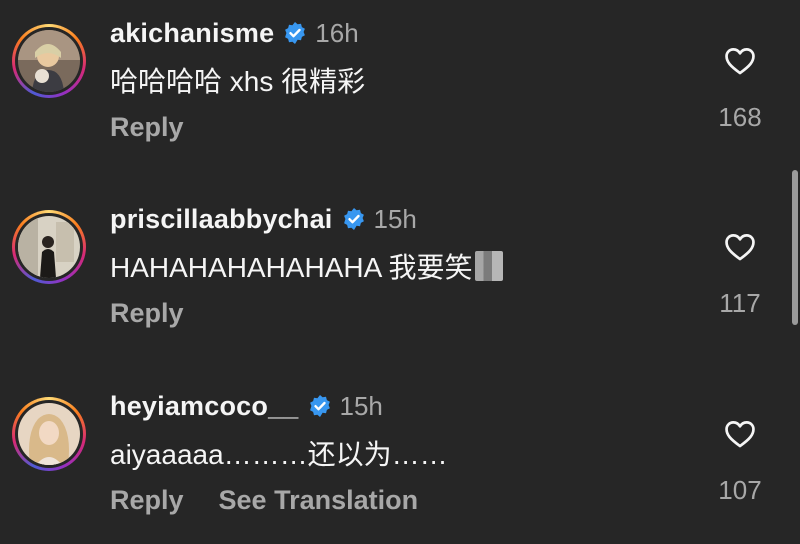 The height and width of the screenshot is (544, 800). What do you see at coordinates (795, 247) in the screenshot?
I see `scrollbar` at bounding box center [795, 247].